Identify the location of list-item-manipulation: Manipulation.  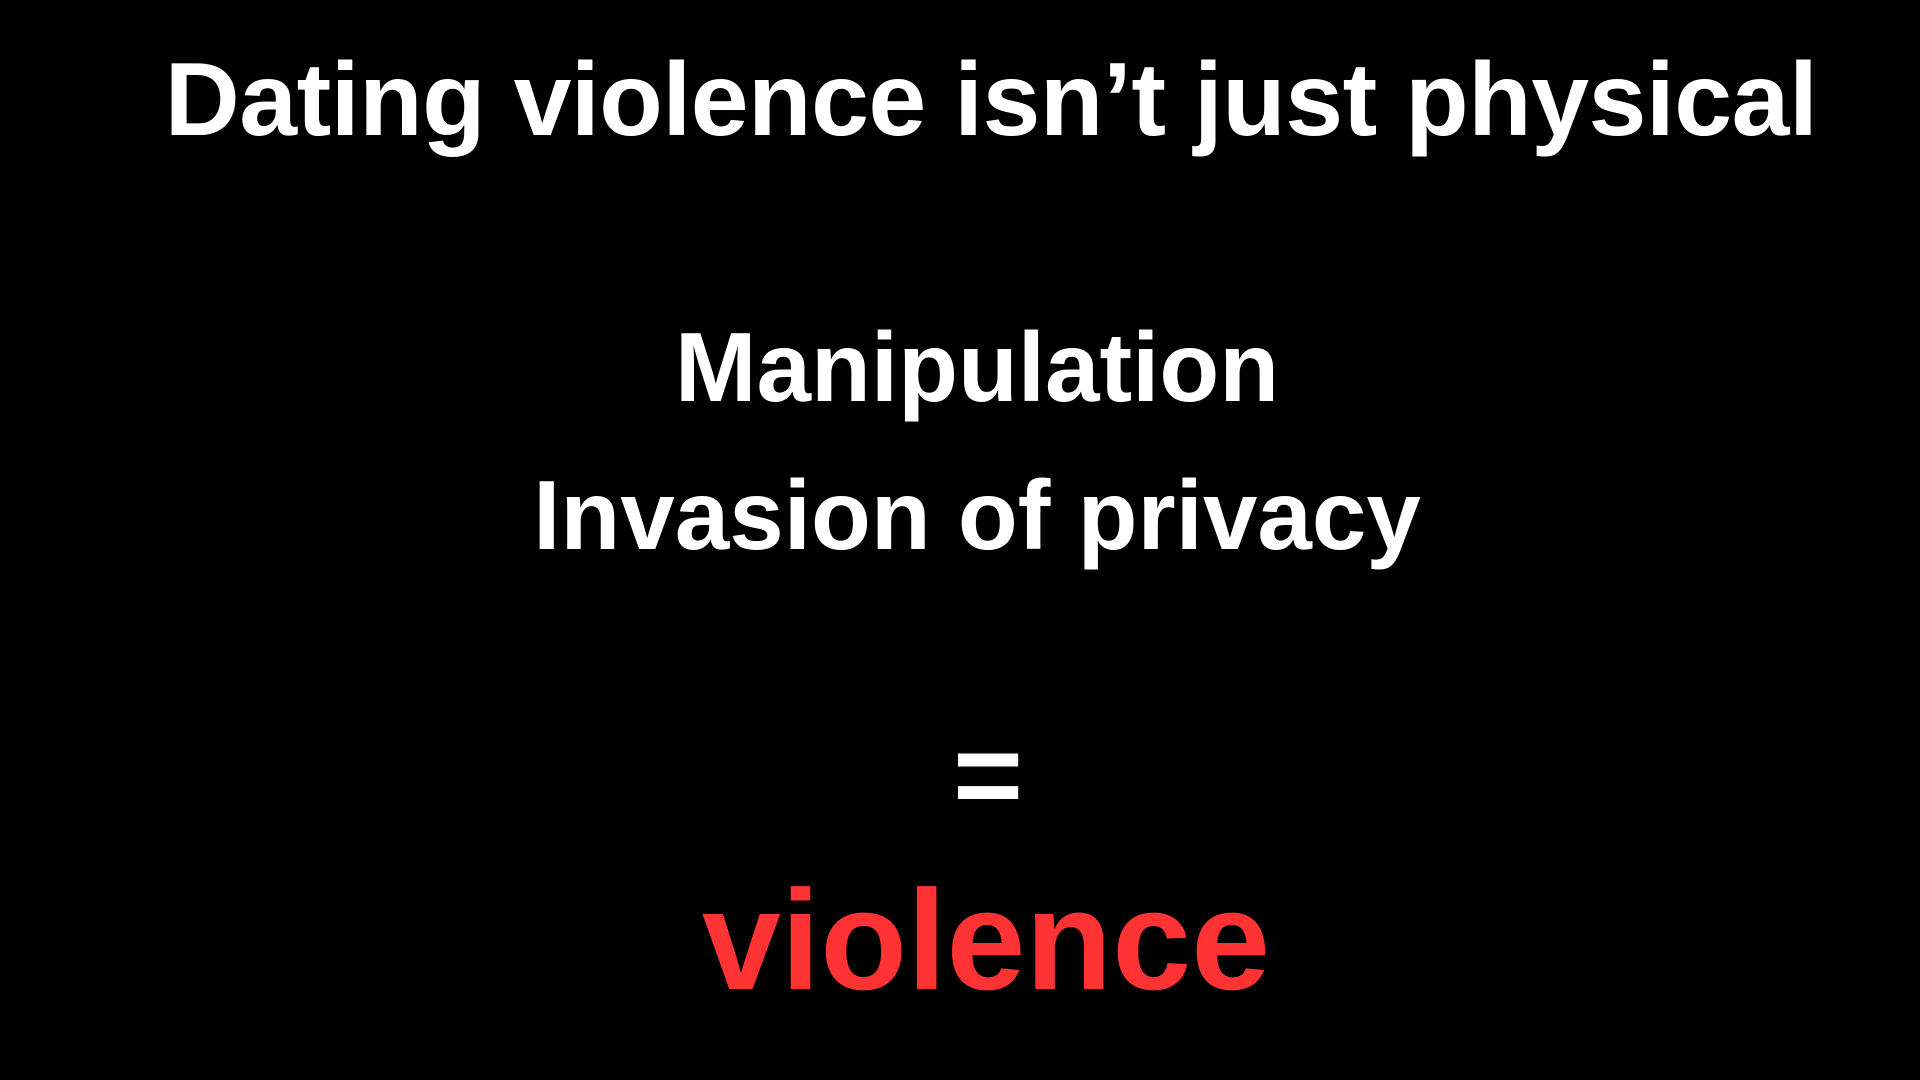
(977, 367).